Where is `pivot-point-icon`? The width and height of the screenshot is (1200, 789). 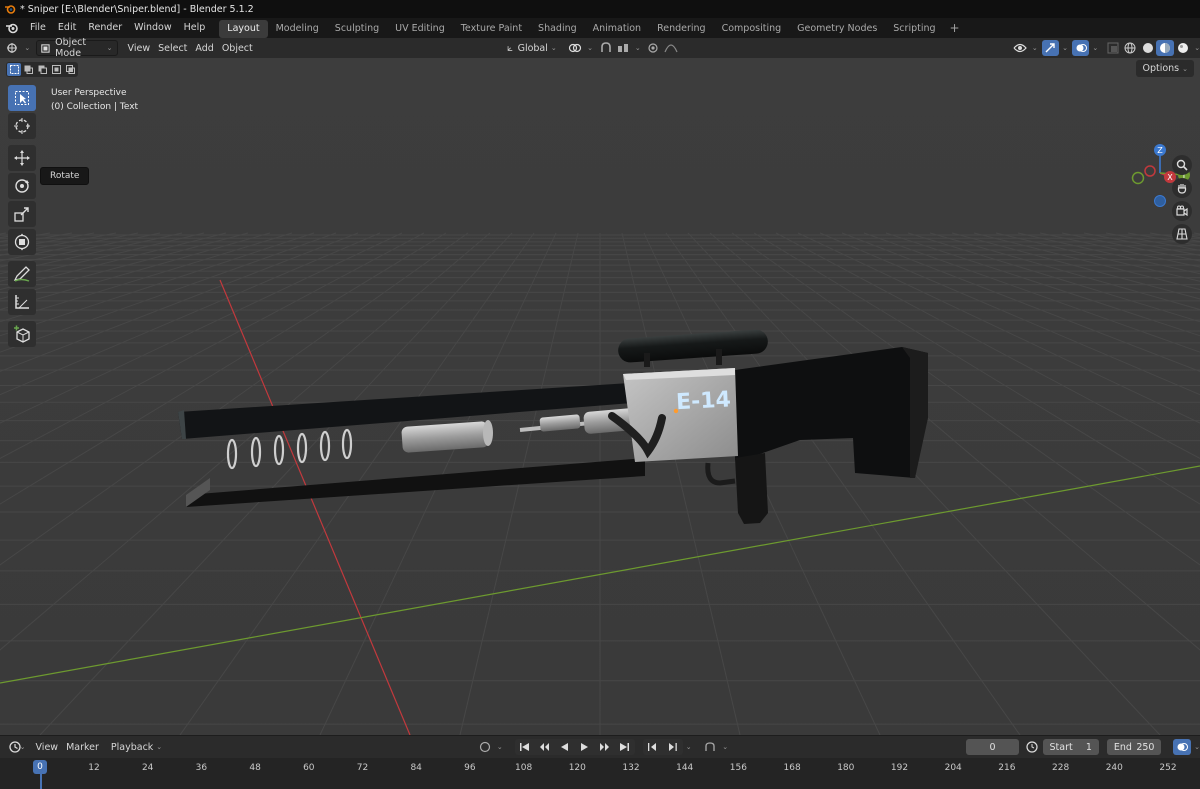 pivot-point-icon is located at coordinates (575, 48).